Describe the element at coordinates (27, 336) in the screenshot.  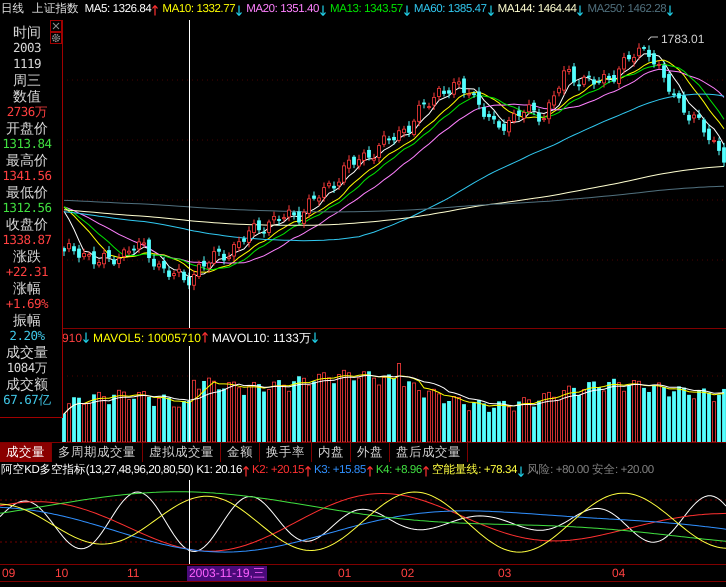
I see `field-value: 2.20%` at that location.